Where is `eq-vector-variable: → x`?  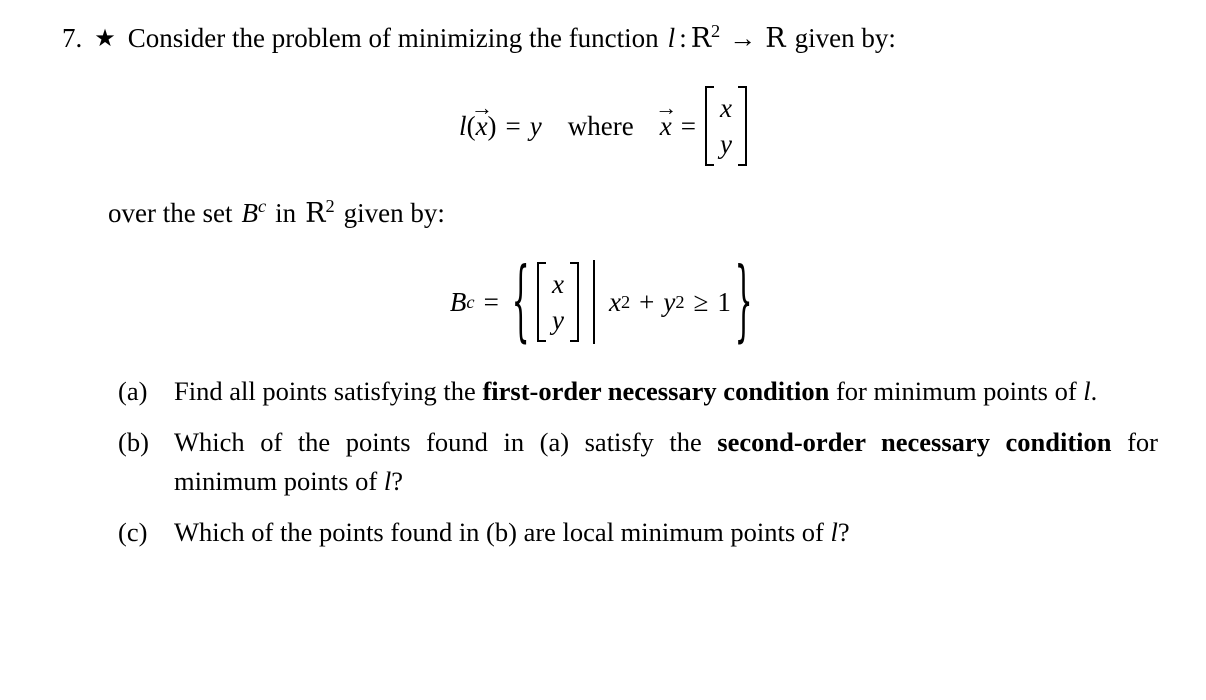
eq-vector-variable: → x is located at coordinates (482, 119).